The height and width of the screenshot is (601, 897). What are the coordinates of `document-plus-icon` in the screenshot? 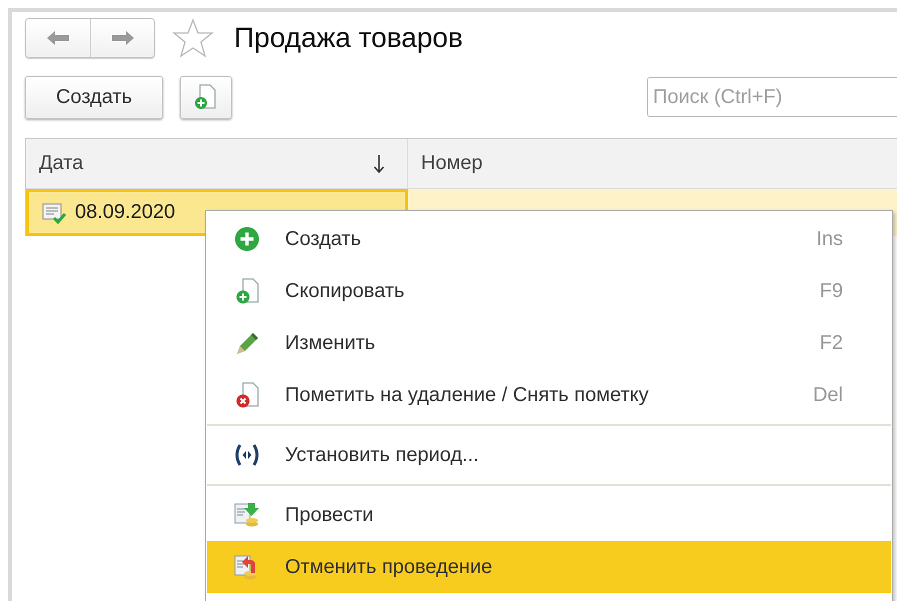 It's located at (206, 97).